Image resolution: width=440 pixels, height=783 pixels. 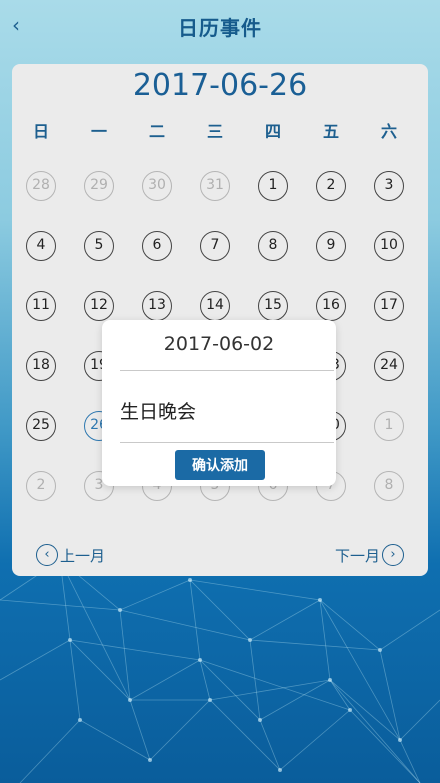 I want to click on calendar-day: 14, so click(x=215, y=306).